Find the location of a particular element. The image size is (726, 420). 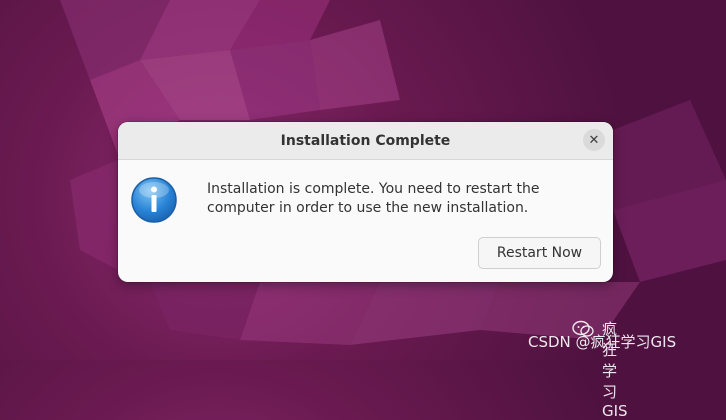

close-icon: ✕ is located at coordinates (594, 140).